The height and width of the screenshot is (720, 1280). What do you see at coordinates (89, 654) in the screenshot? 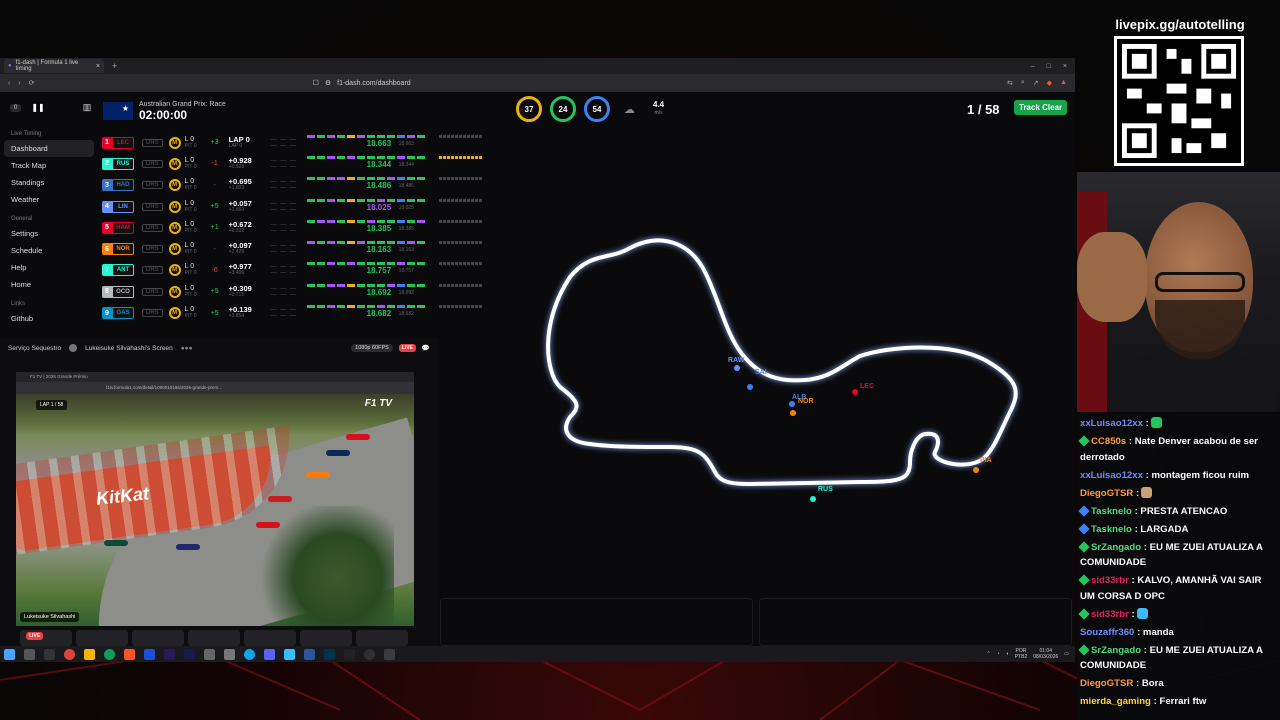
I see `folder-icon` at bounding box center [89, 654].